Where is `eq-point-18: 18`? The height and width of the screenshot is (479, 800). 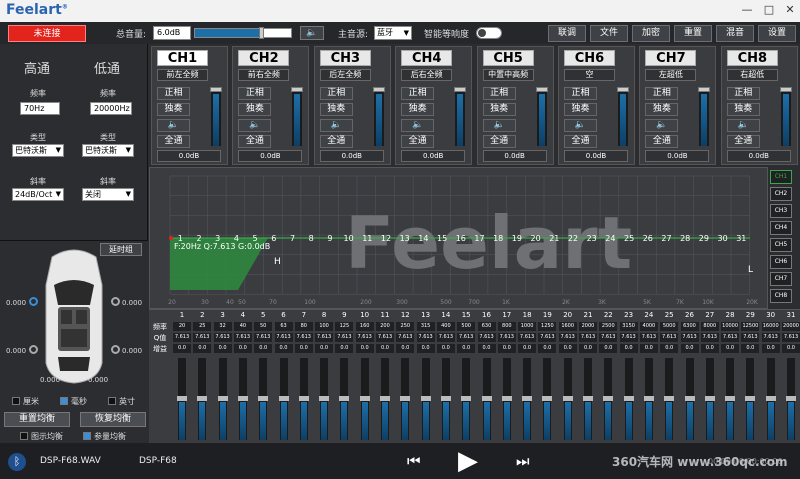
eq-point-18: 18 is located at coordinates (498, 238).